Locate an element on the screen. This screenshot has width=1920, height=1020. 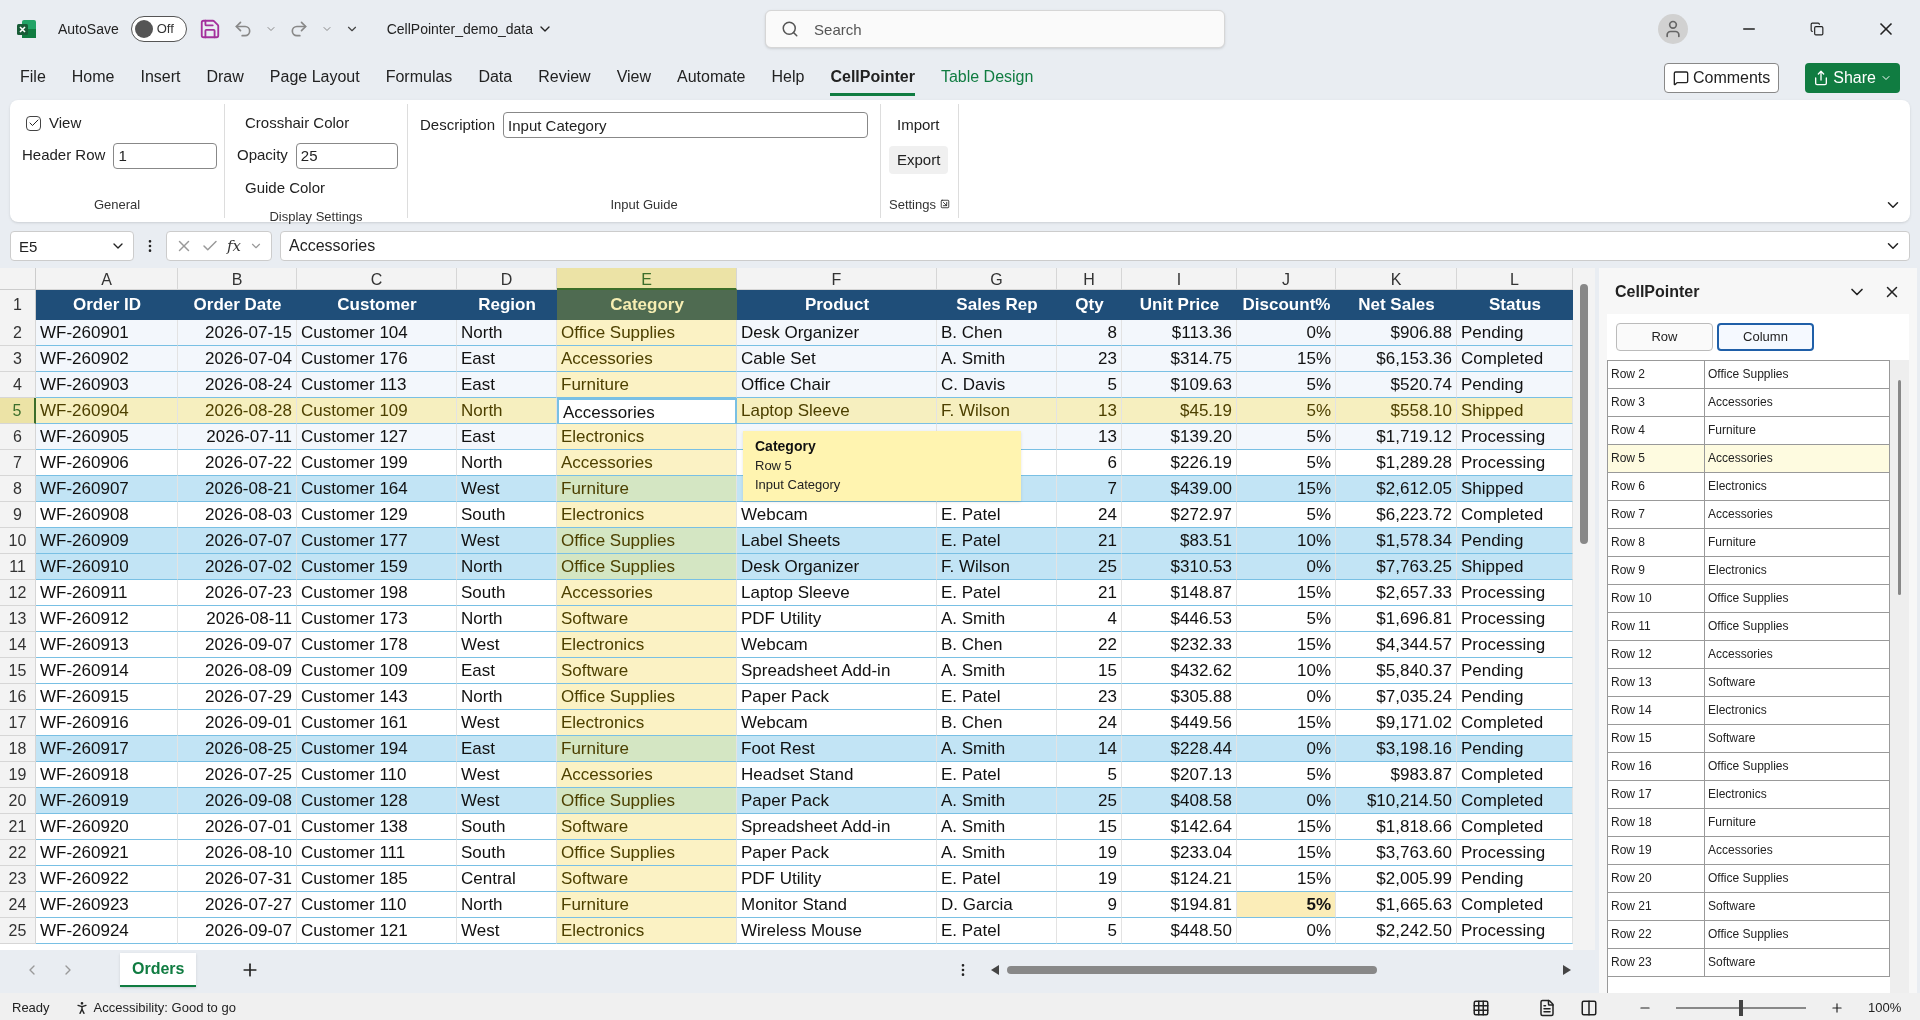
vertical-scrollbar is located at coordinates (1584, 609).